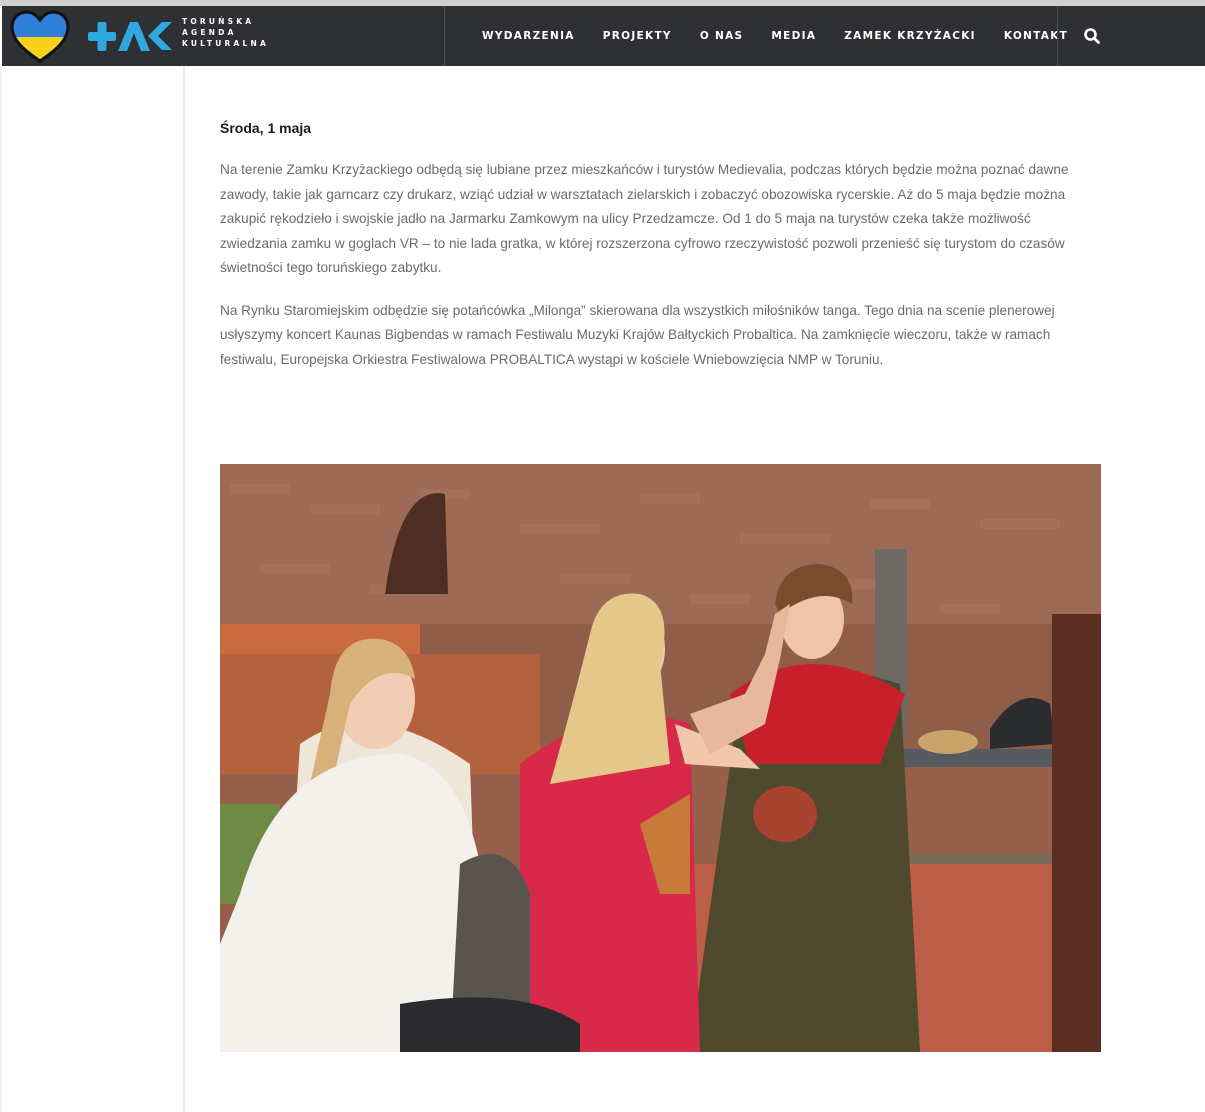  Describe the element at coordinates (910, 36) in the screenshot. I see `nav-item-zamek-krzyzacki: ZAMEK KRZYŻACKI` at that location.